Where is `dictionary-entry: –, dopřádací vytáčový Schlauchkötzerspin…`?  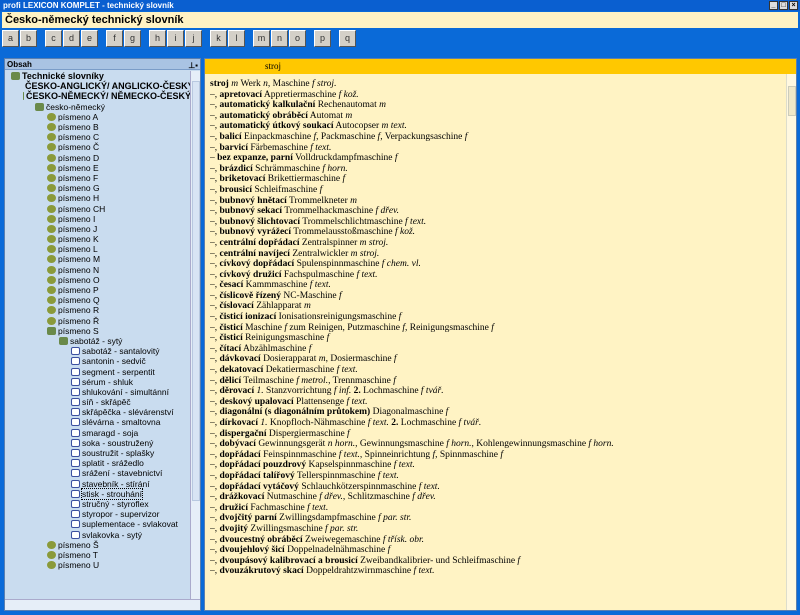 dictionary-entry: –, dopřádací vytáčový Schlauchkötzerspin… is located at coordinates (495, 487).